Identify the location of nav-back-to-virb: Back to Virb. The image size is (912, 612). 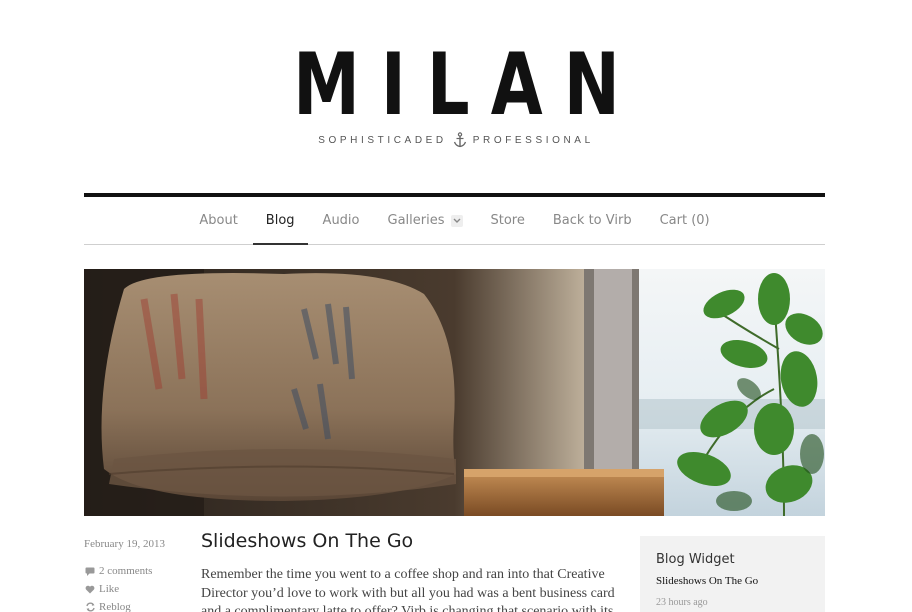
(592, 220).